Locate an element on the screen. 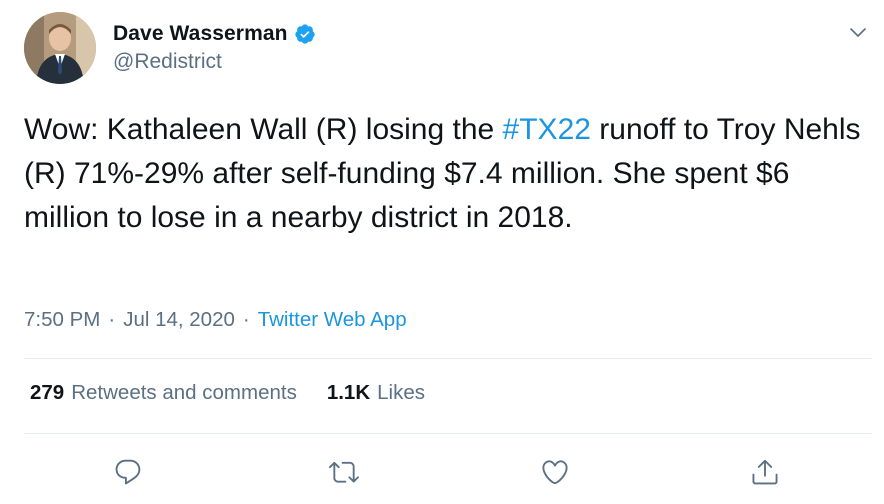  tweet-meta: 7:50 PM · Jul 14, 2020 · Twitter Web App is located at coordinates (215, 320).